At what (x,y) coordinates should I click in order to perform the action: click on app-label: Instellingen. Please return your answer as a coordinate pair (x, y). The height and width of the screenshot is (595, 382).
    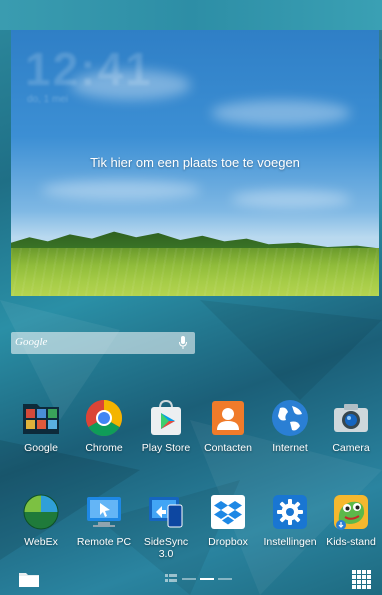
    Looking at the image, I should click on (290, 542).